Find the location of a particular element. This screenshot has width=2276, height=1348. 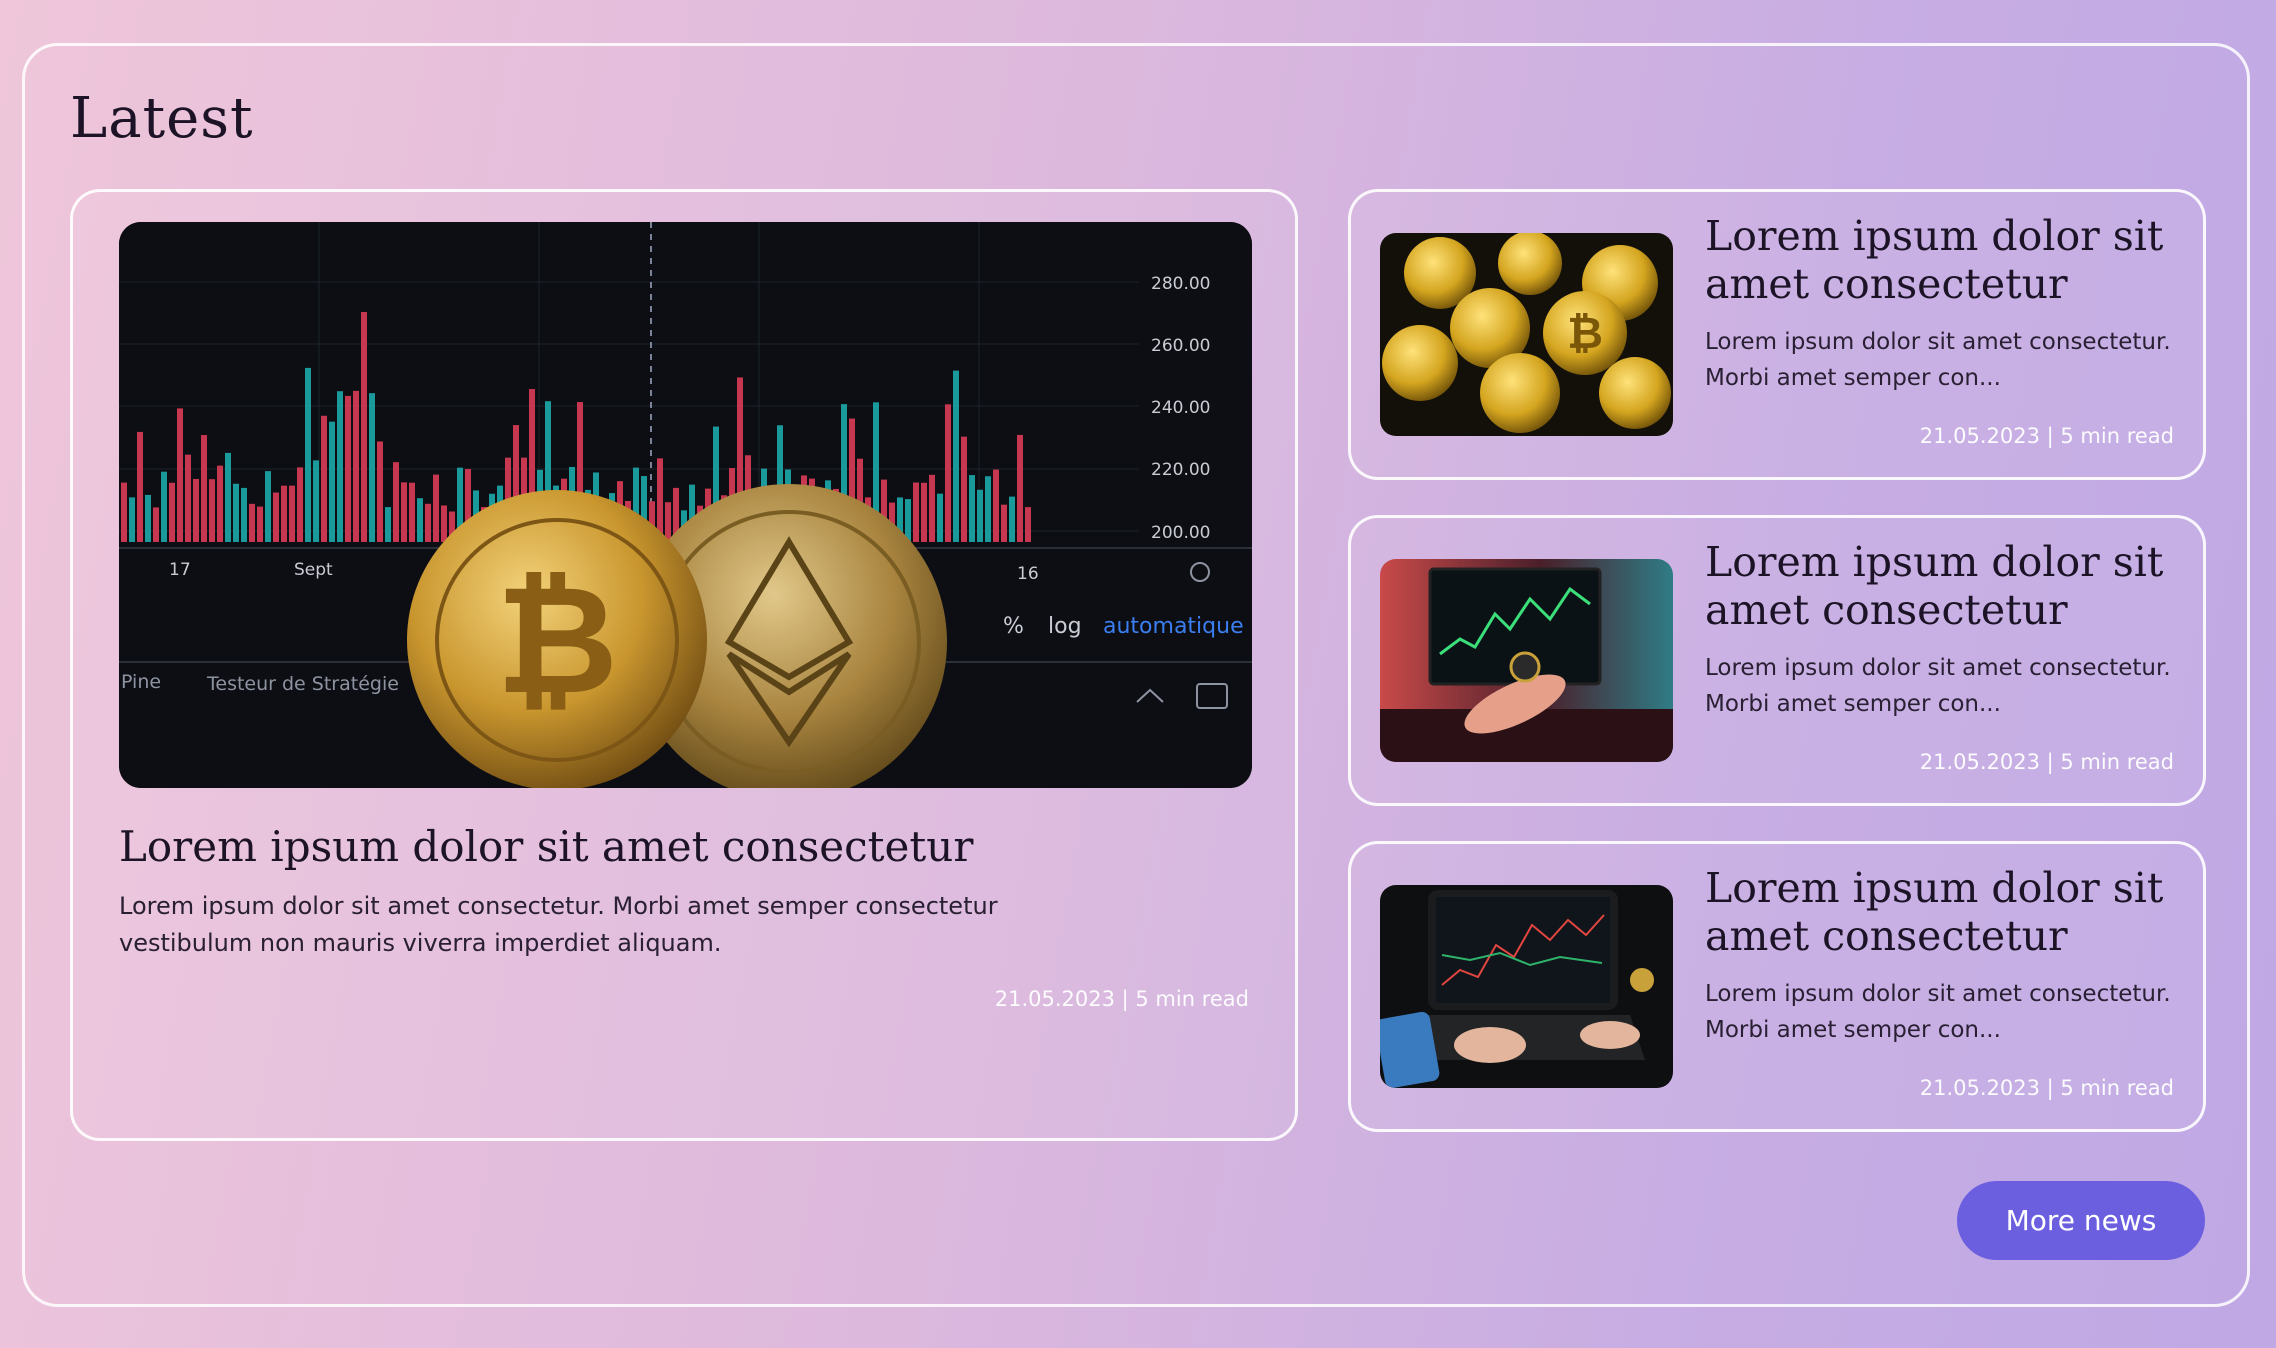

price-label: 240.00 is located at coordinates (1180, 408).